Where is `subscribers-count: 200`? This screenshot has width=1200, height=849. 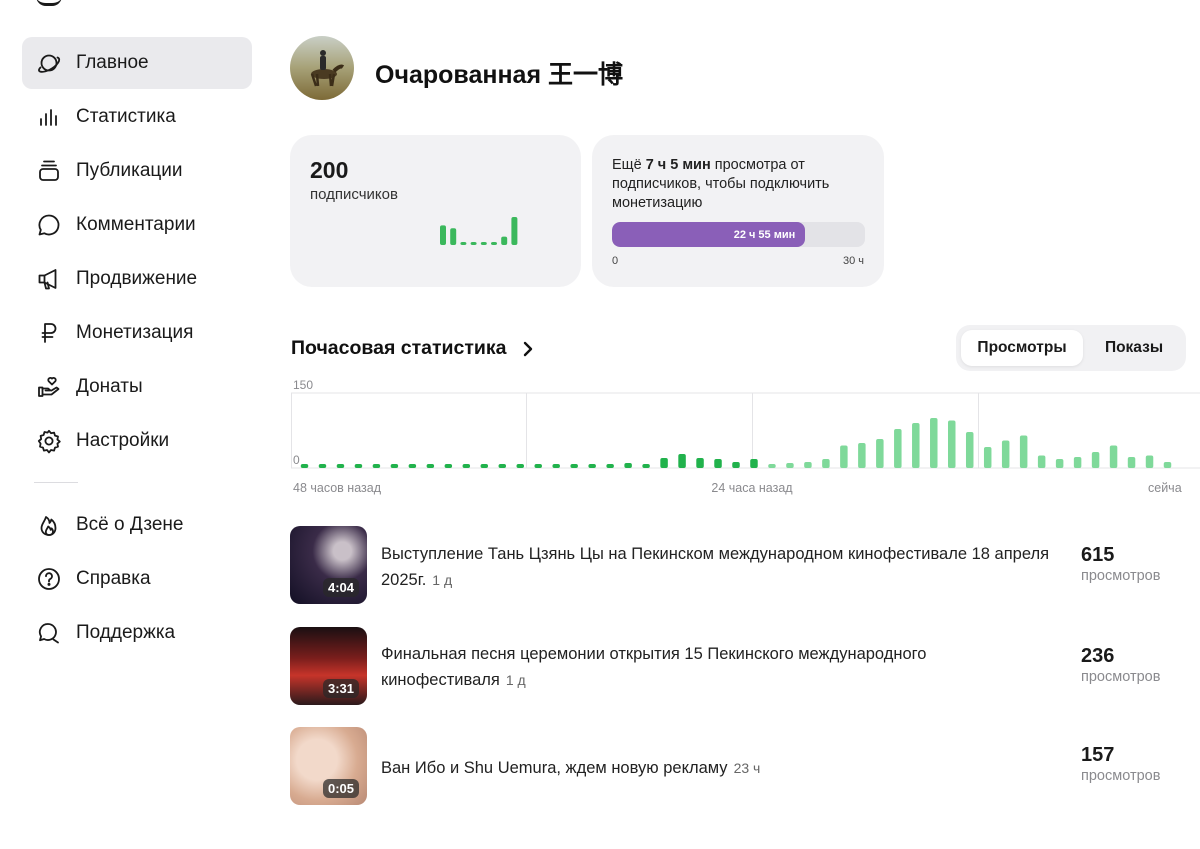 subscribers-count: 200 is located at coordinates (329, 170).